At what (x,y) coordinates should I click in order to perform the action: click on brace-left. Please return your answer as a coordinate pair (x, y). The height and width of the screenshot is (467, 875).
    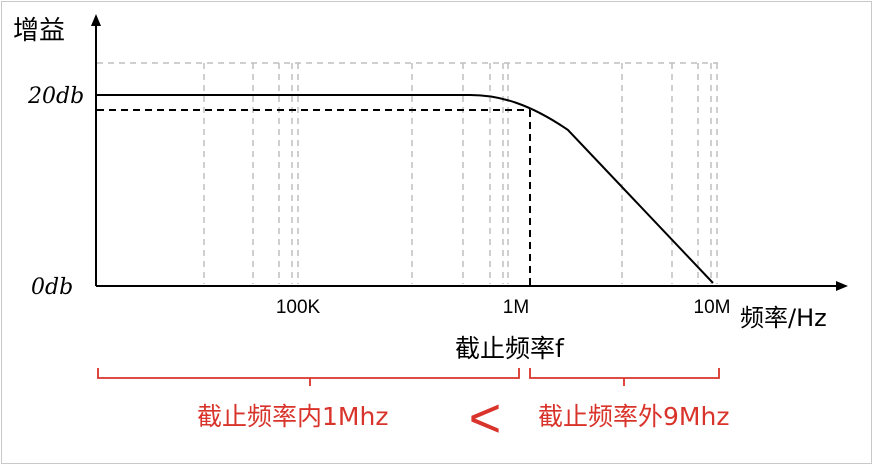
    Looking at the image, I should click on (308, 377).